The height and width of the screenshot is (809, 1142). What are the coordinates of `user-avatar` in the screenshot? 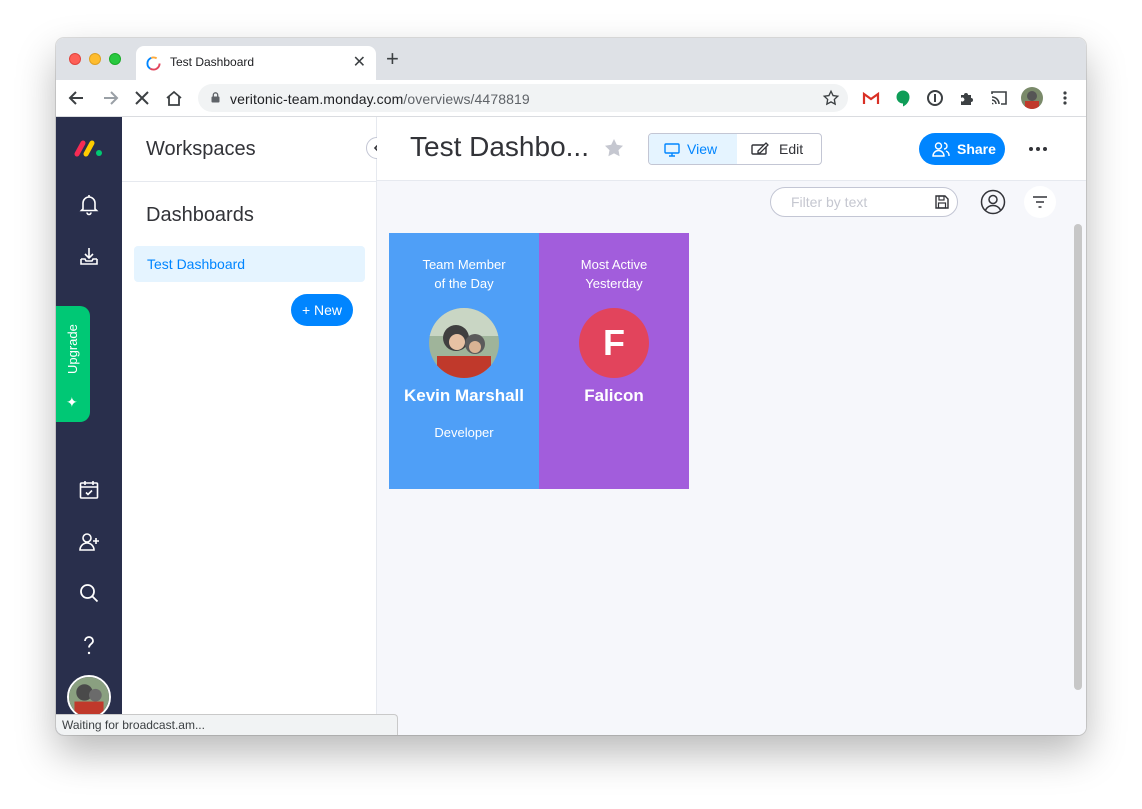 It's located at (89, 697).